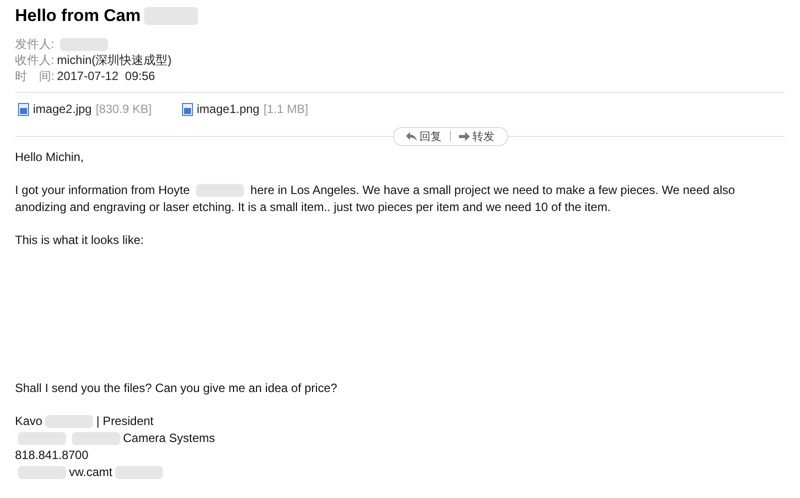  Describe the element at coordinates (228, 109) in the screenshot. I see `attachment-link: image1.png` at that location.